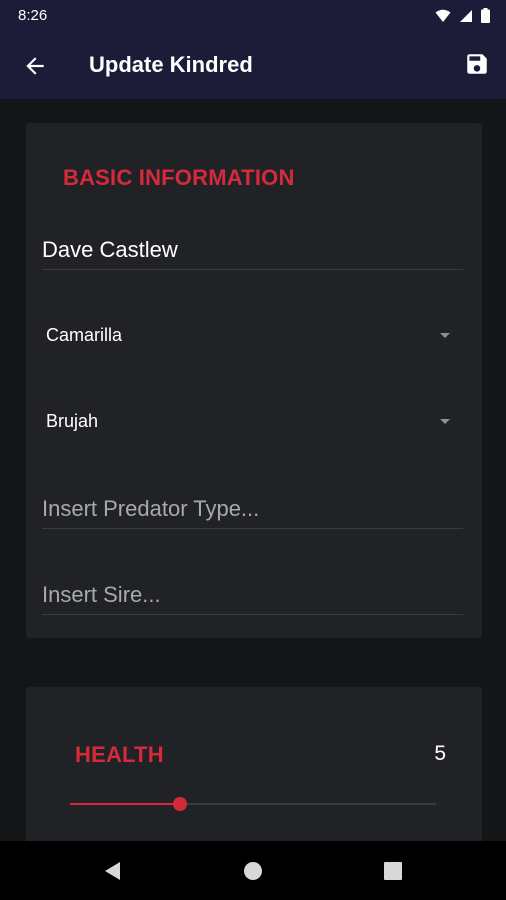  What do you see at coordinates (119, 754) in the screenshot?
I see `health-title: HEALTH` at bounding box center [119, 754].